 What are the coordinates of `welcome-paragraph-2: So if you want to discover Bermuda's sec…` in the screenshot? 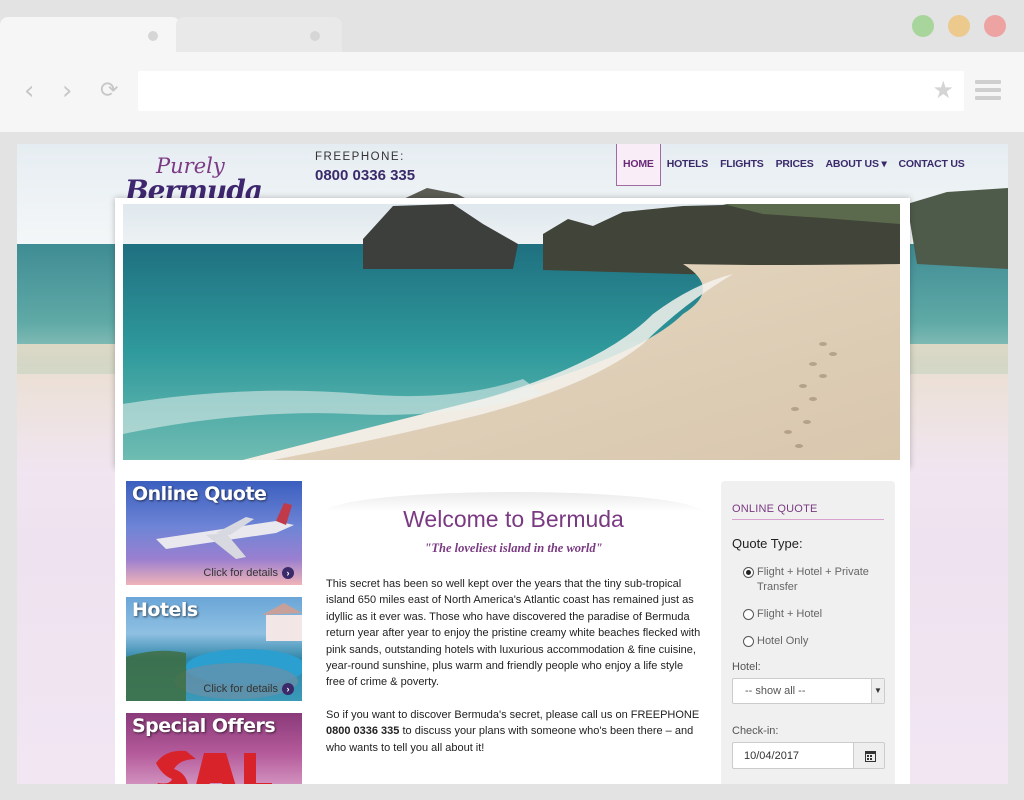 It's located at (513, 731).